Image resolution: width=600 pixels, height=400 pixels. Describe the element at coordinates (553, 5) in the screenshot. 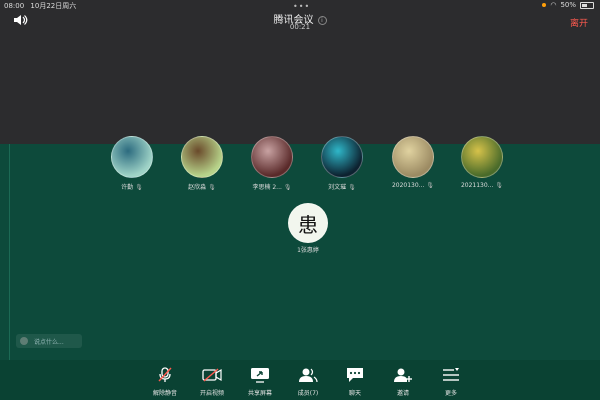

I see `wifi-icon: ◠` at that location.